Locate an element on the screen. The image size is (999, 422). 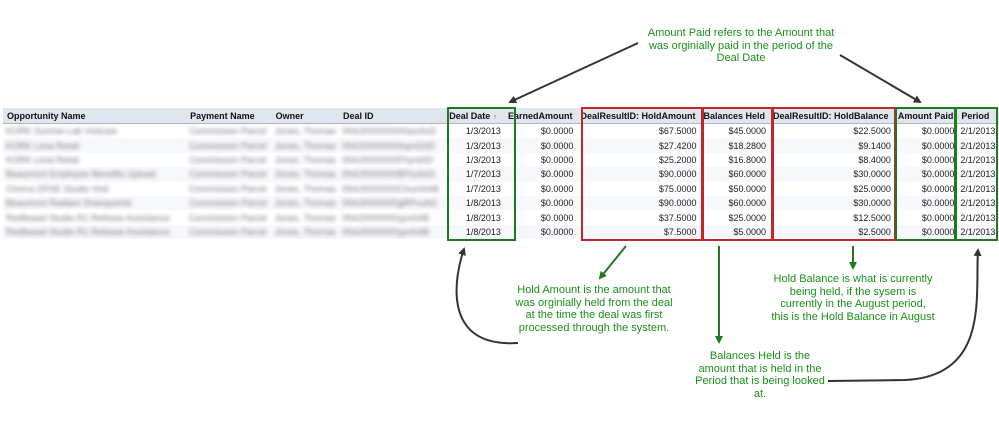
arrow-hold-amount is located at coordinates (612, 262).